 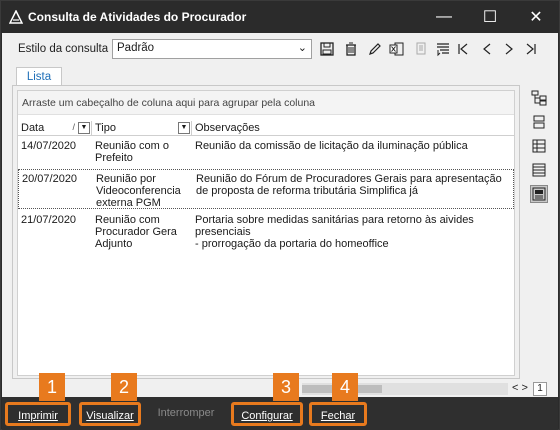 I want to click on interrupt-button: Interromper, so click(x=186, y=414).